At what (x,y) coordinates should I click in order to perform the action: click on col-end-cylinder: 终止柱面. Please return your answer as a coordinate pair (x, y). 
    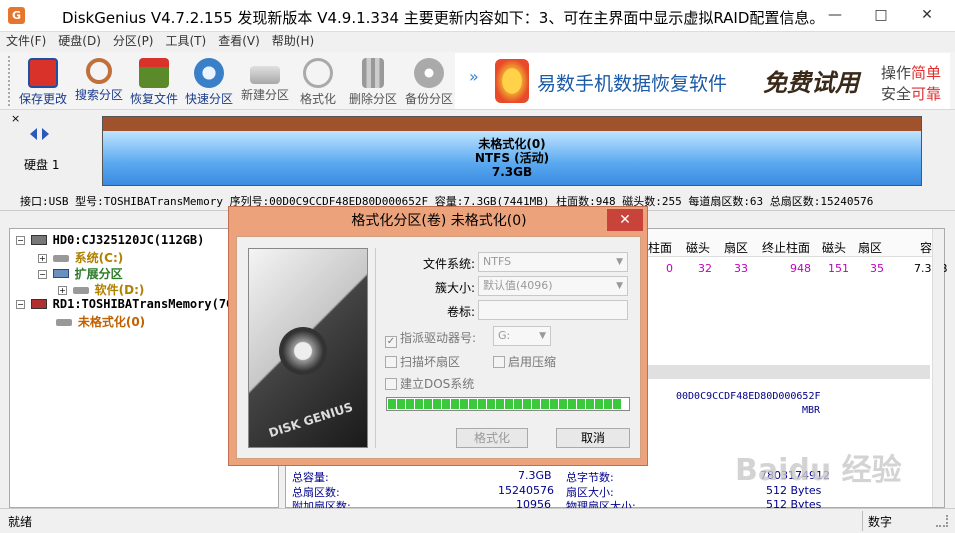
    Looking at the image, I should click on (786, 247).